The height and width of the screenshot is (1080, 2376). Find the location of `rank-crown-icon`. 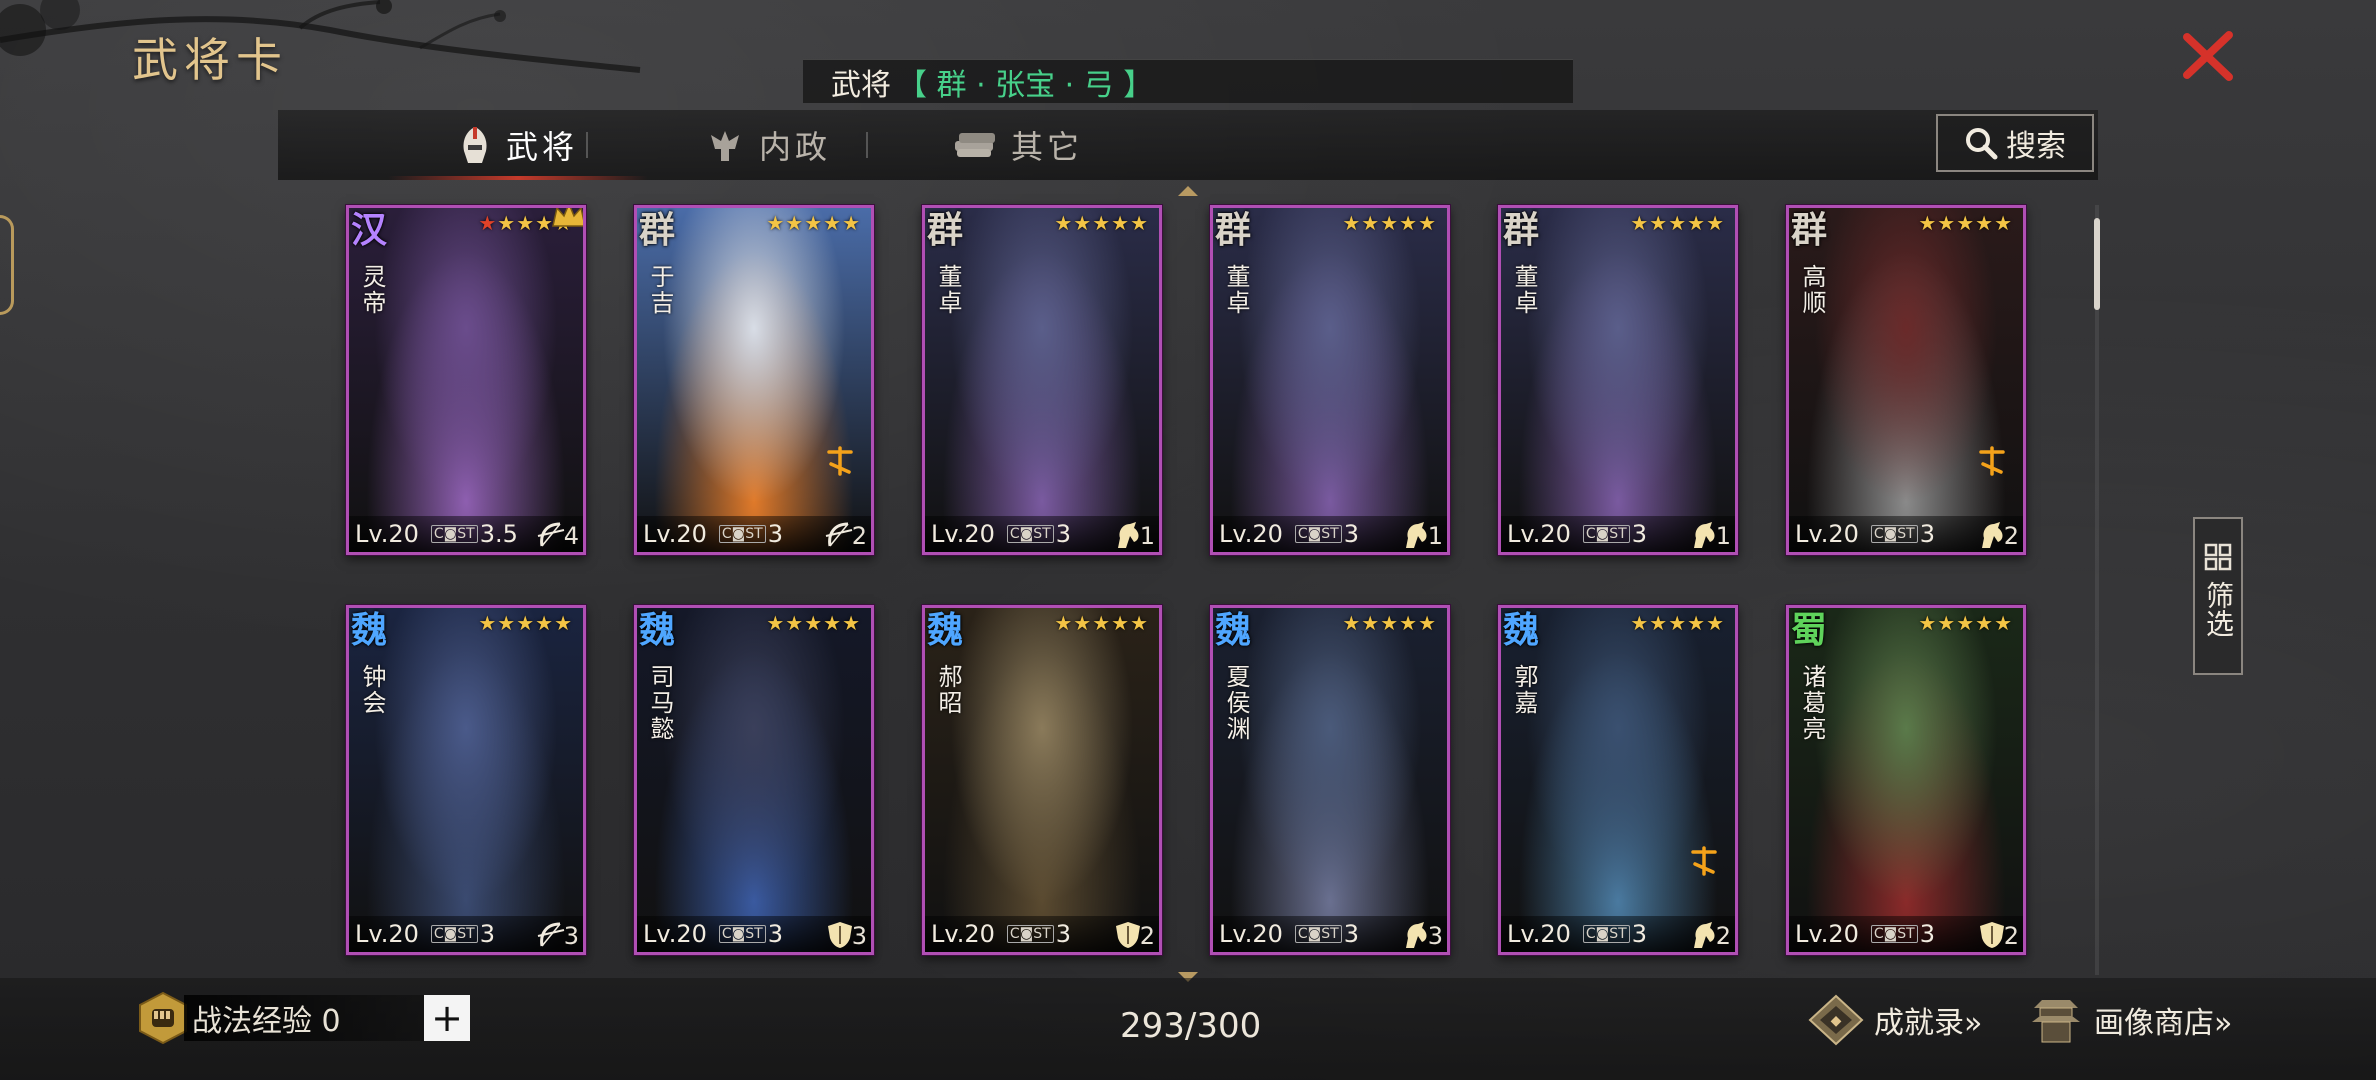

rank-crown-icon is located at coordinates (567, 219).